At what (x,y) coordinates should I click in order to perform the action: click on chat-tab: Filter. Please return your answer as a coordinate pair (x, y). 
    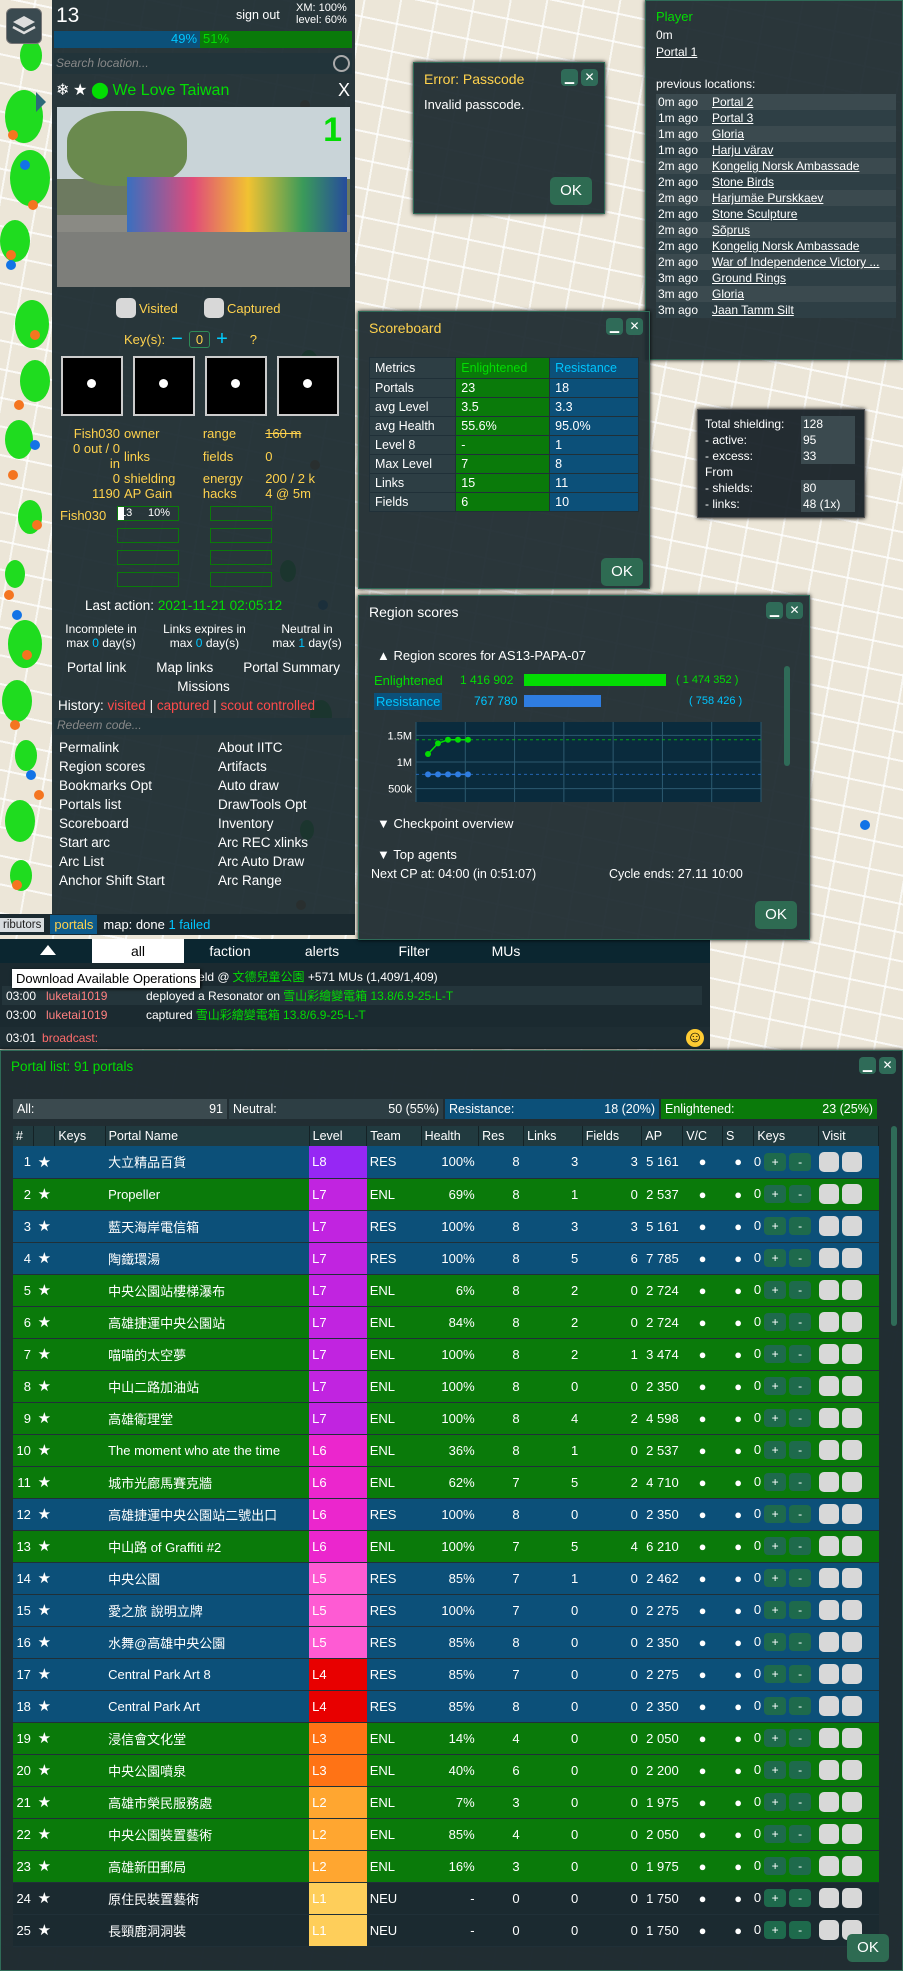
    Looking at the image, I should click on (414, 951).